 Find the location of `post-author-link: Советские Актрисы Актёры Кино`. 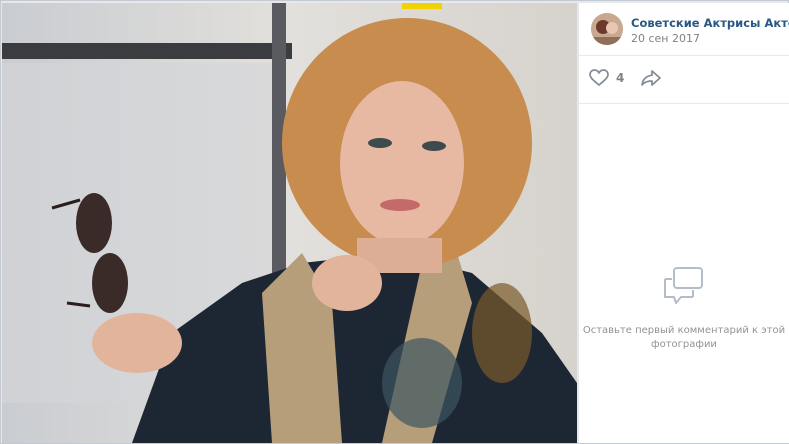

post-author-link: Советские Актрисы Актёры Кино is located at coordinates (710, 23).